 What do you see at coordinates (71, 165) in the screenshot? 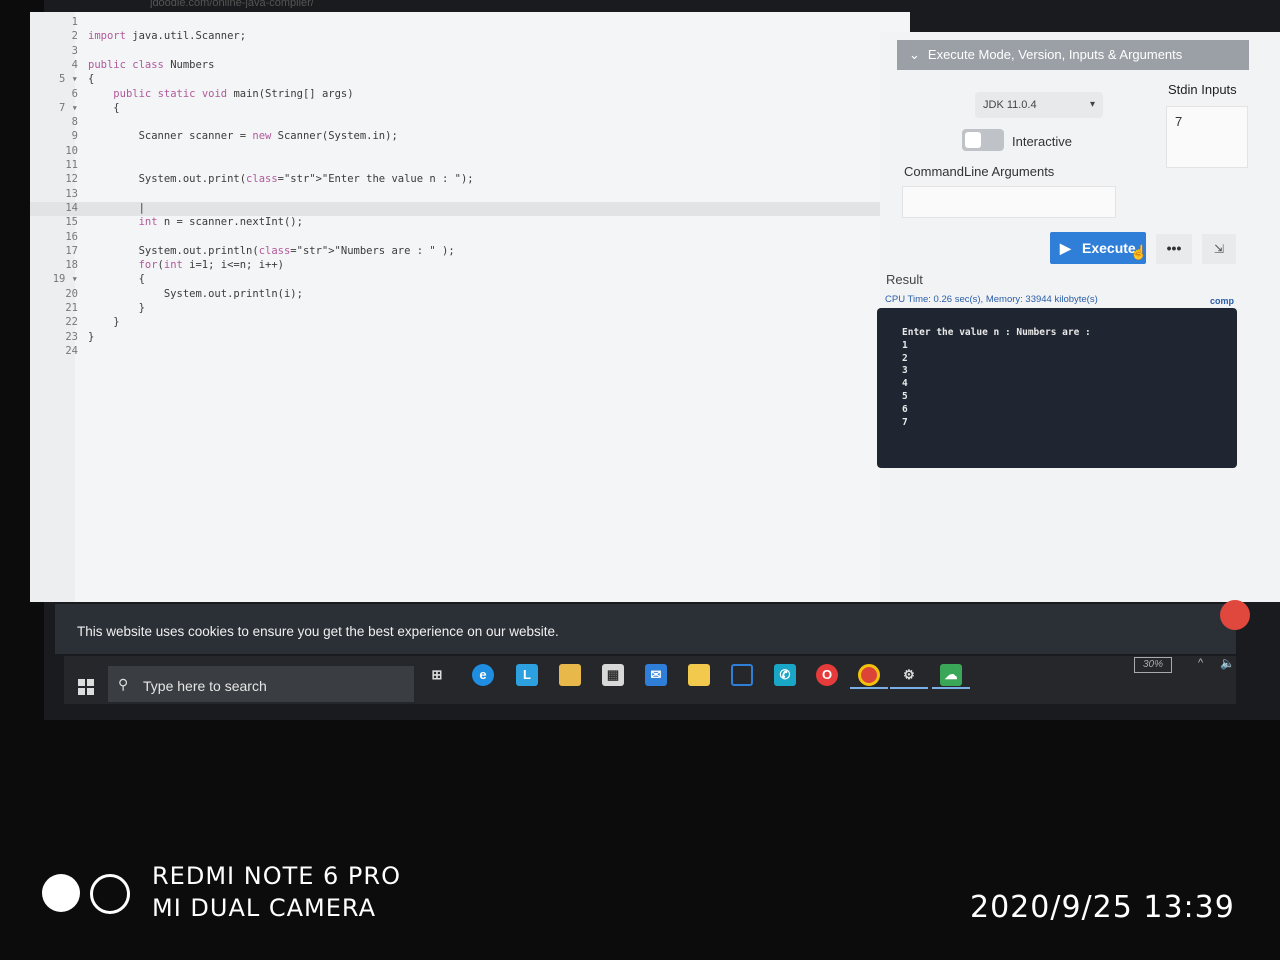
I see `line-number: 11` at bounding box center [71, 165].